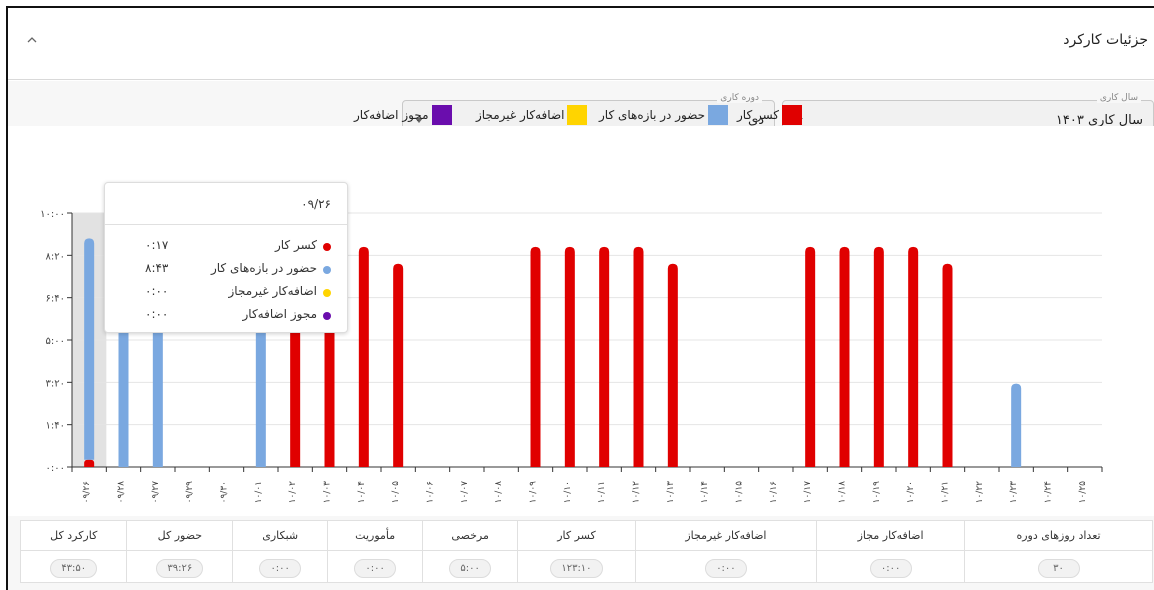 This screenshot has width=1154, height=590. Describe the element at coordinates (52, 214) in the screenshot. I see `y-tick-label: ۱۰:۰۰` at that location.